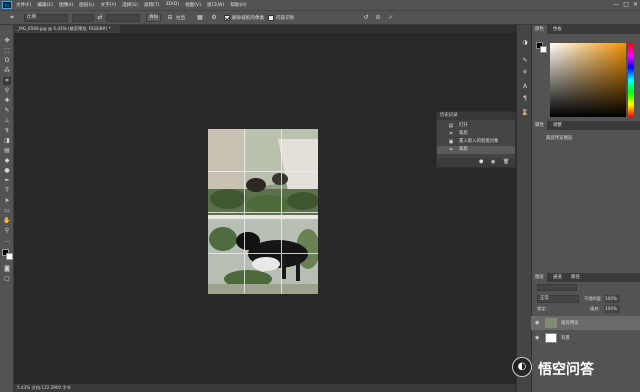 The image size is (640, 392). Describe the element at coordinates (7, 91) in the screenshot. I see `eyedropper-icon: ⚲` at that location.